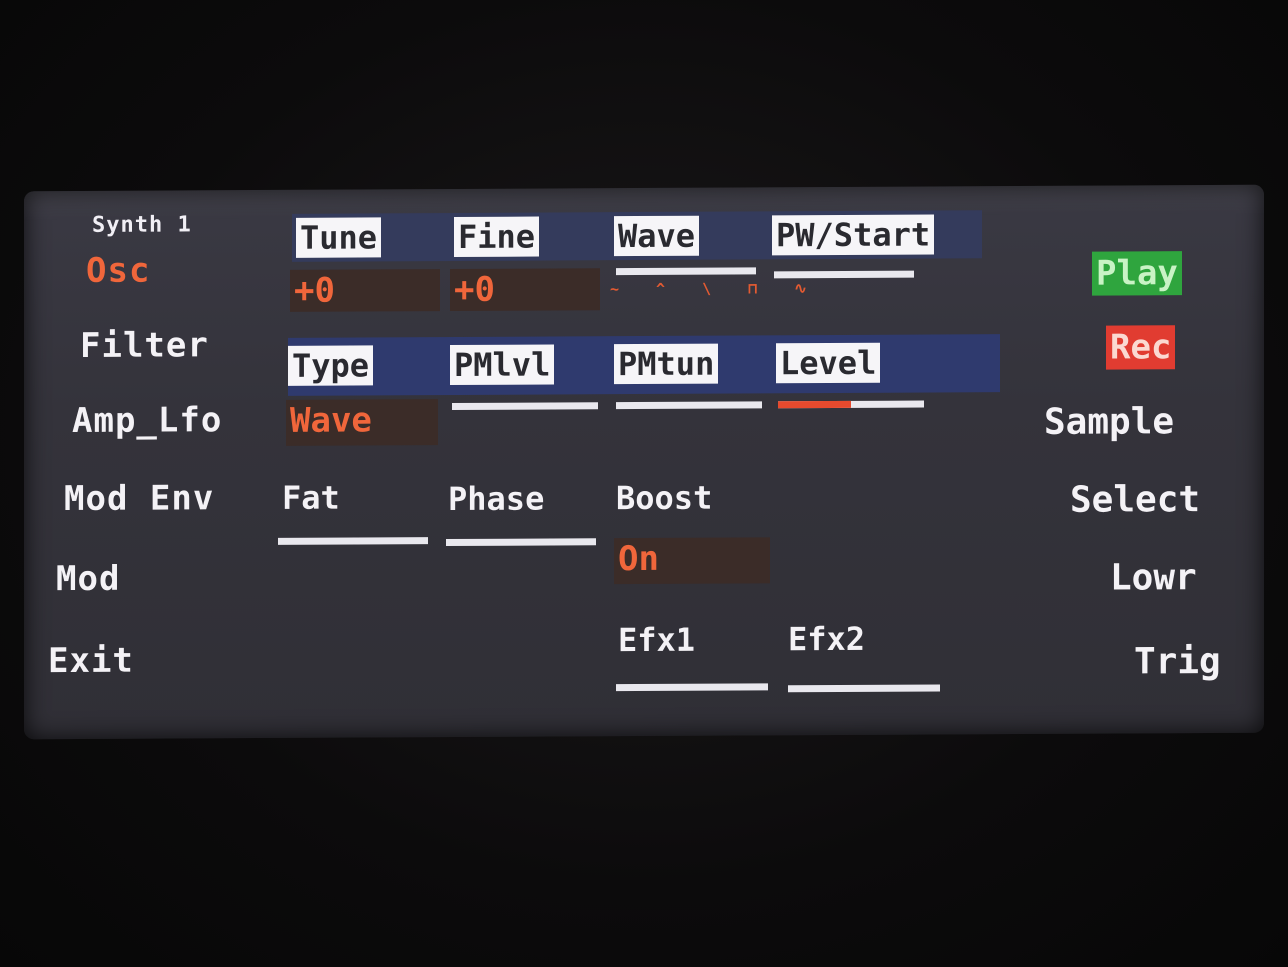  Describe the element at coordinates (362, 422) in the screenshot. I see `type-value: Wave` at that location.